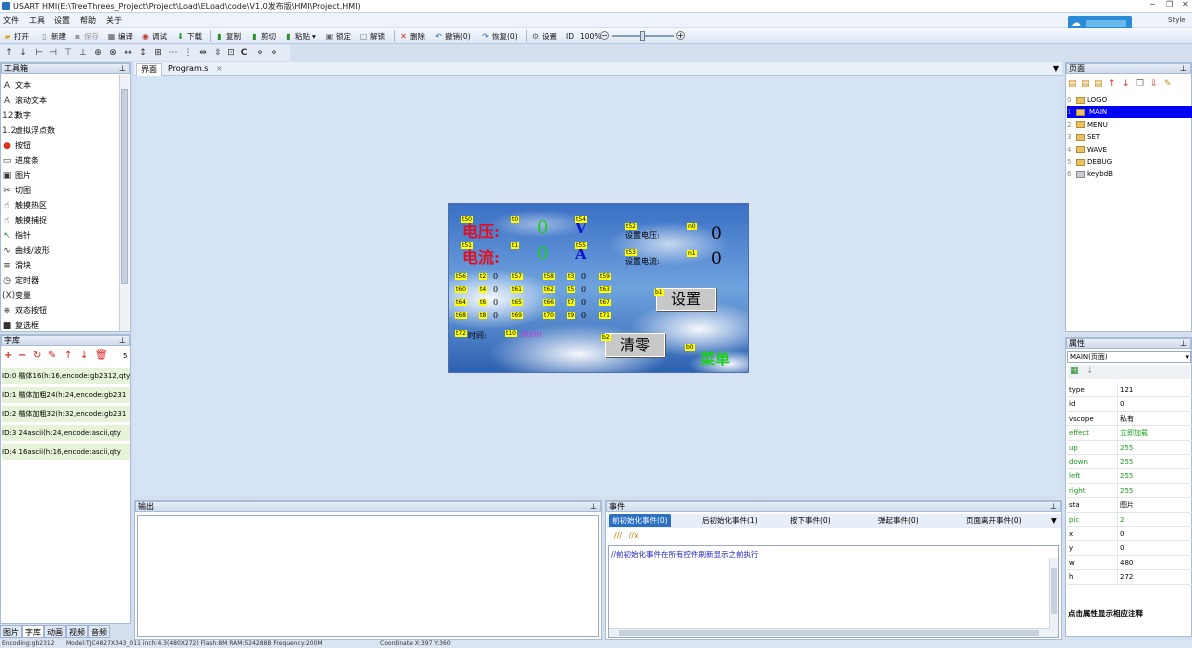  What do you see at coordinates (101, 356) in the screenshot?
I see `trash-icon: 🗑` at bounding box center [101, 356].